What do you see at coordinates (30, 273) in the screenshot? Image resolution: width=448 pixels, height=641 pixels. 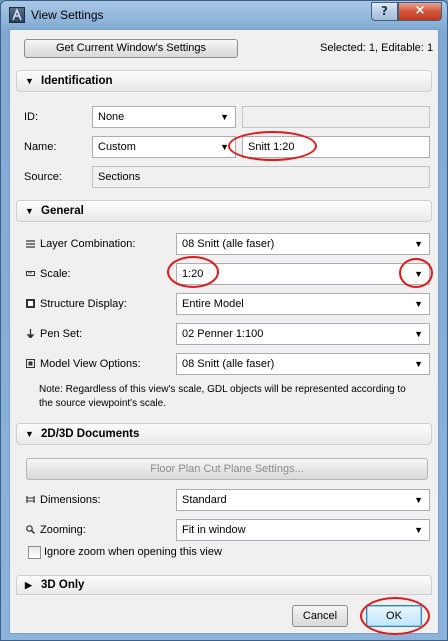 I see `ruler-icon` at bounding box center [30, 273].